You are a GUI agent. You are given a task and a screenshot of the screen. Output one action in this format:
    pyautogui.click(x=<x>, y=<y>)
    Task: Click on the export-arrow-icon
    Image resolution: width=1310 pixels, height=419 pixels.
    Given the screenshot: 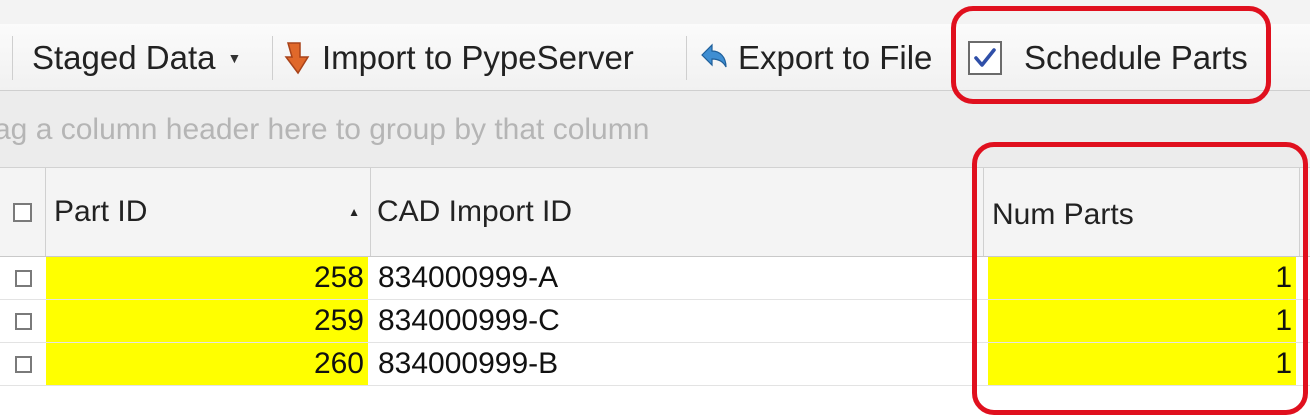 What is the action you would take?
    pyautogui.click(x=715, y=58)
    